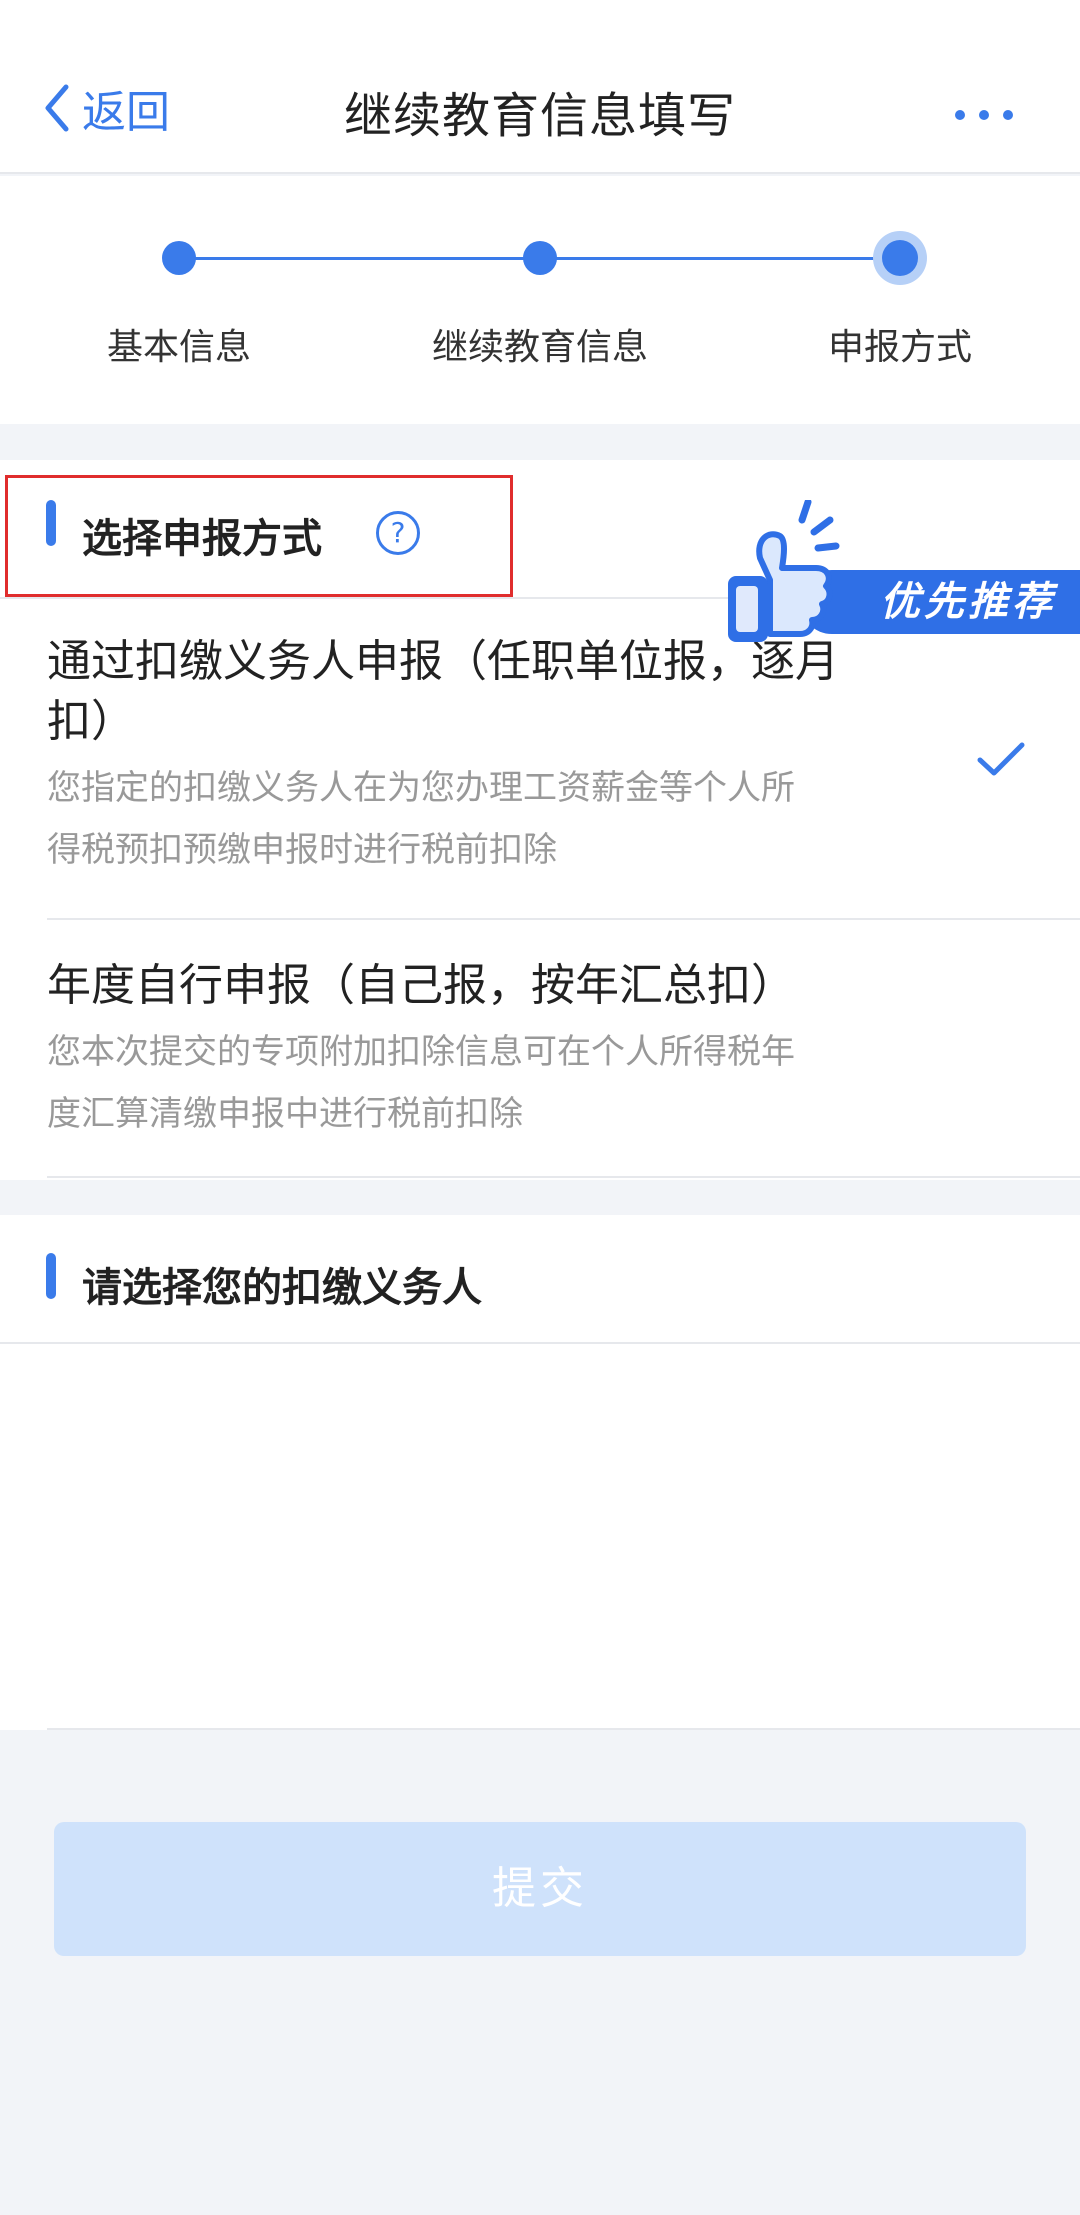 This screenshot has height=2215, width=1080. I want to click on option-title: 通过扣缴义务人申报（任职单位报，逐月 扣）, so click(472, 692).